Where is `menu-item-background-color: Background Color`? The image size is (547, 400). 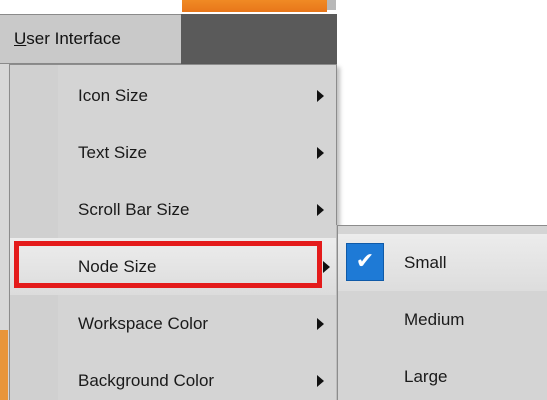
menu-item-background-color: Background Color is located at coordinates (173, 376).